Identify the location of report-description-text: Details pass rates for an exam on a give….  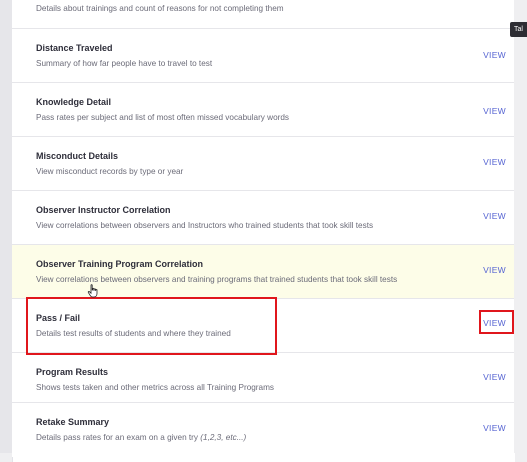
(118, 437).